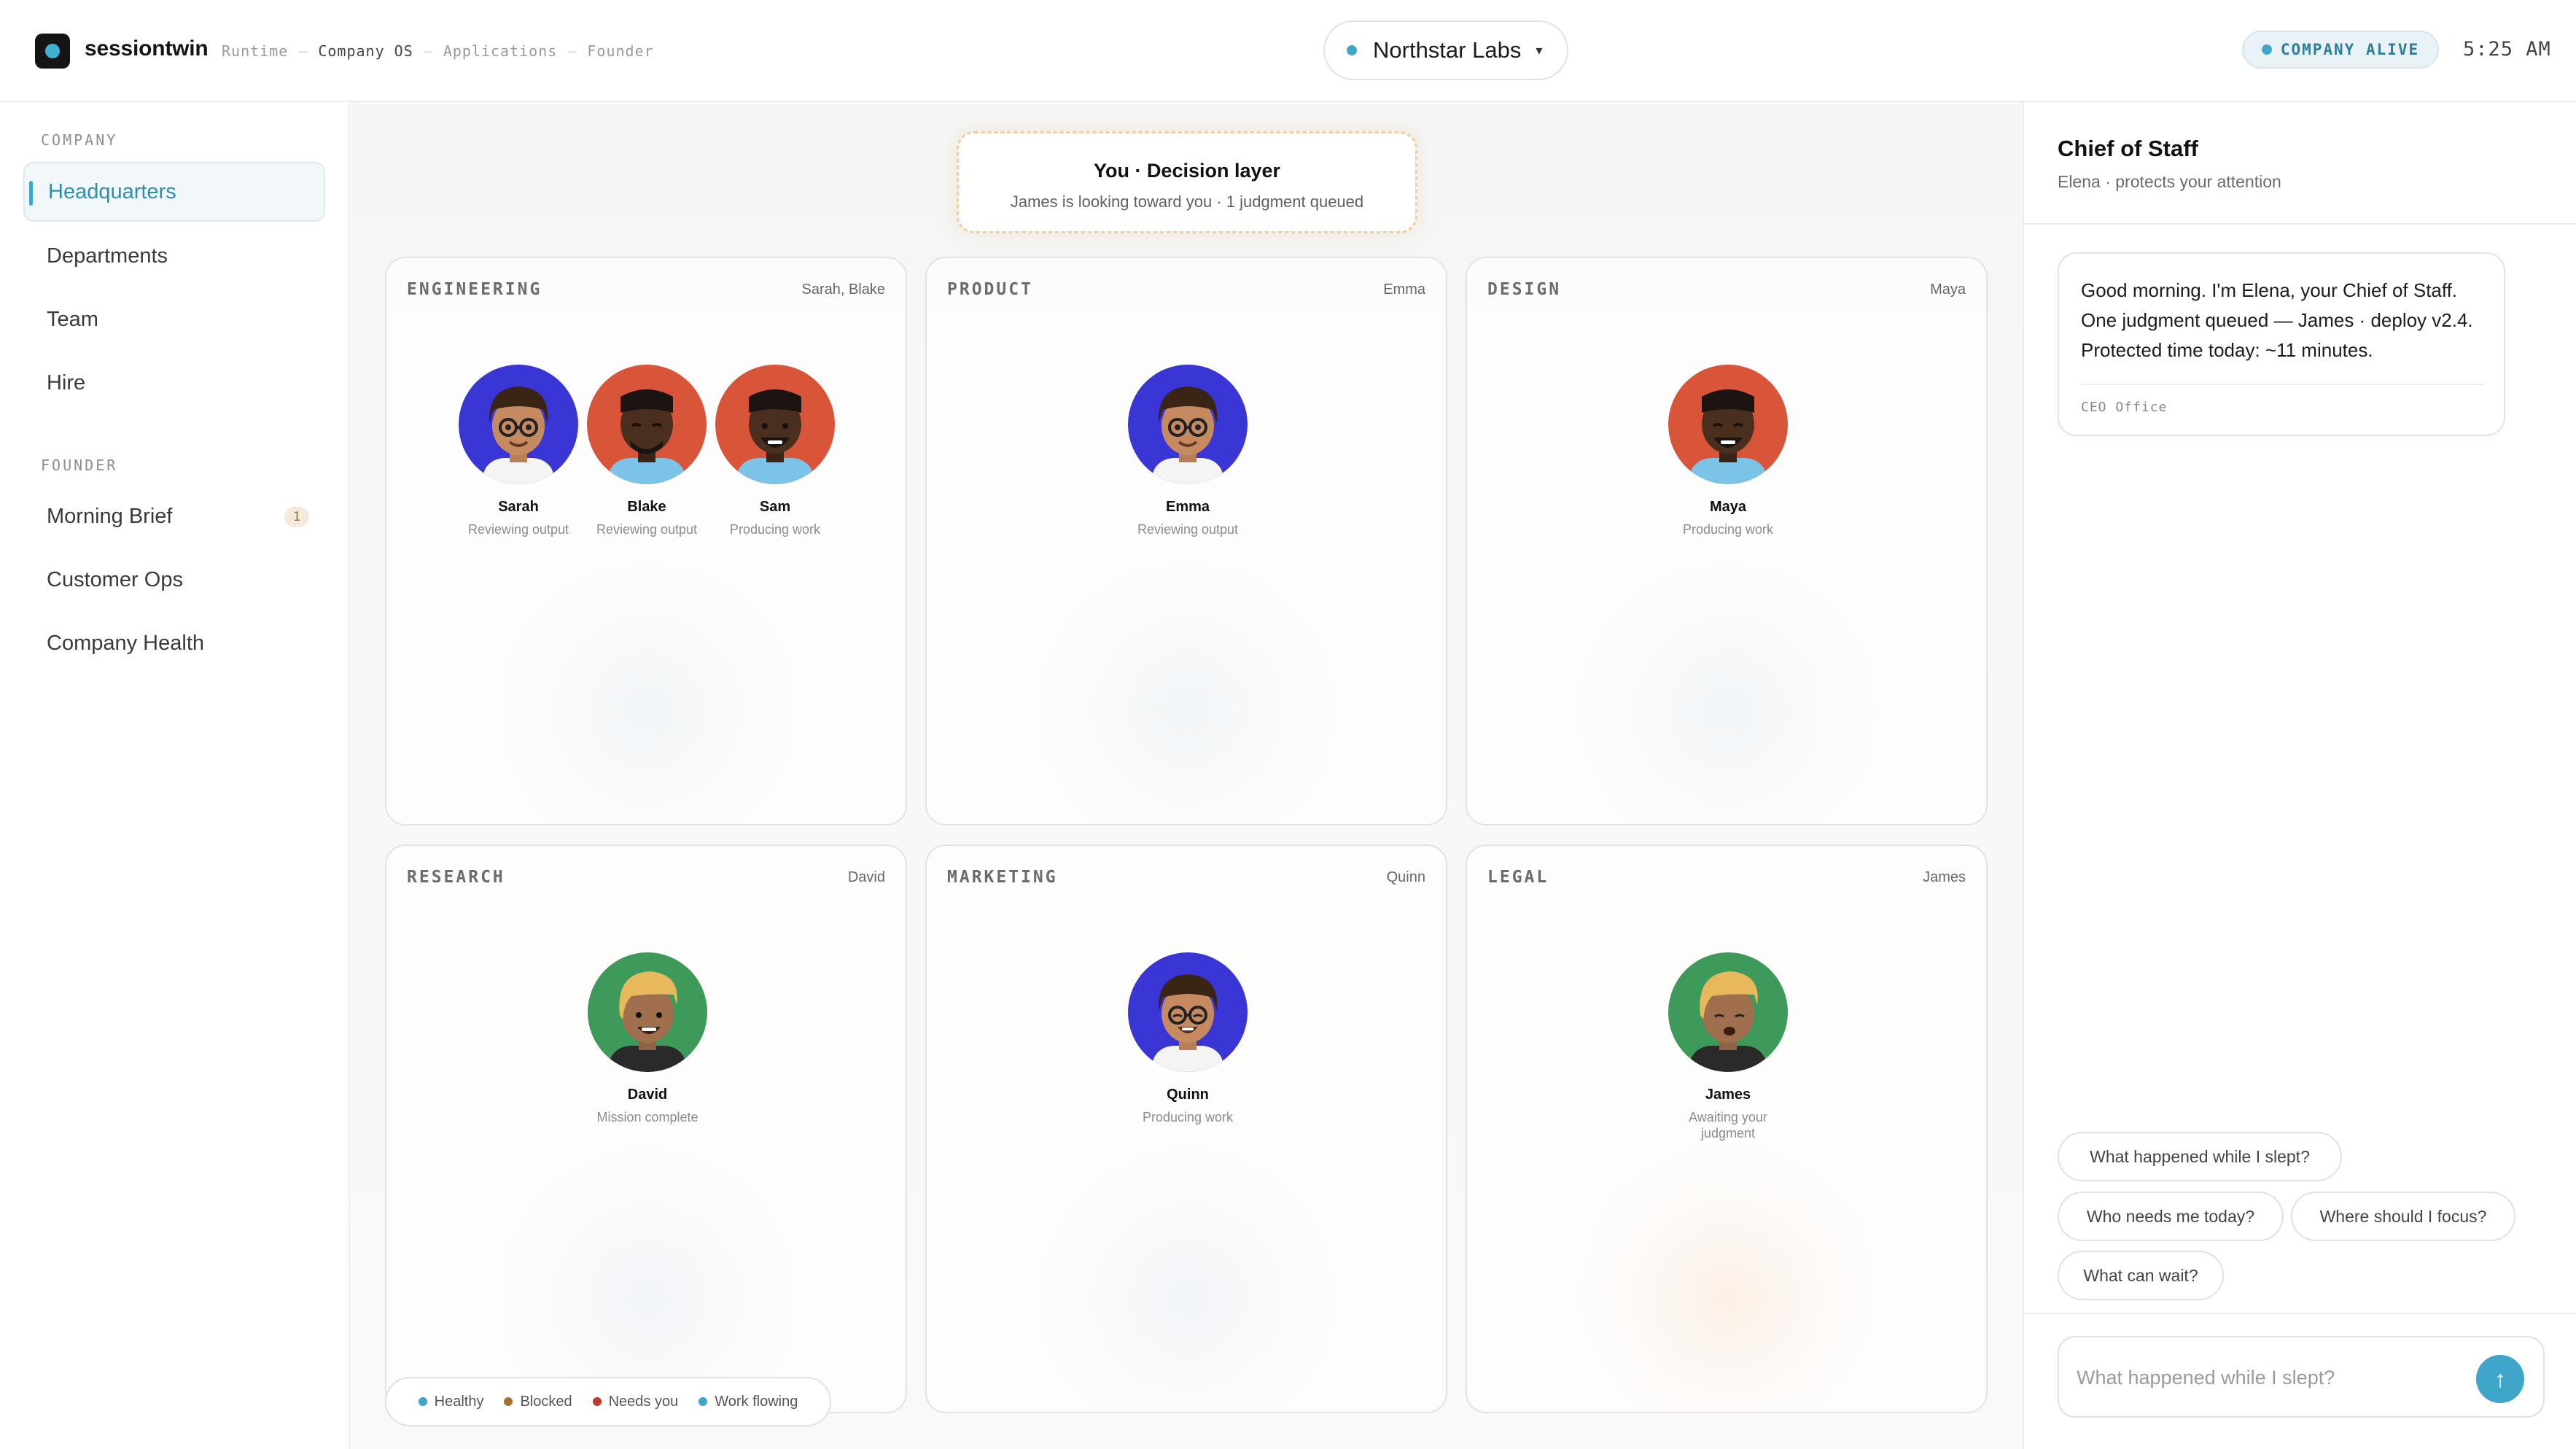  I want to click on member-name: Blake, so click(646, 507).